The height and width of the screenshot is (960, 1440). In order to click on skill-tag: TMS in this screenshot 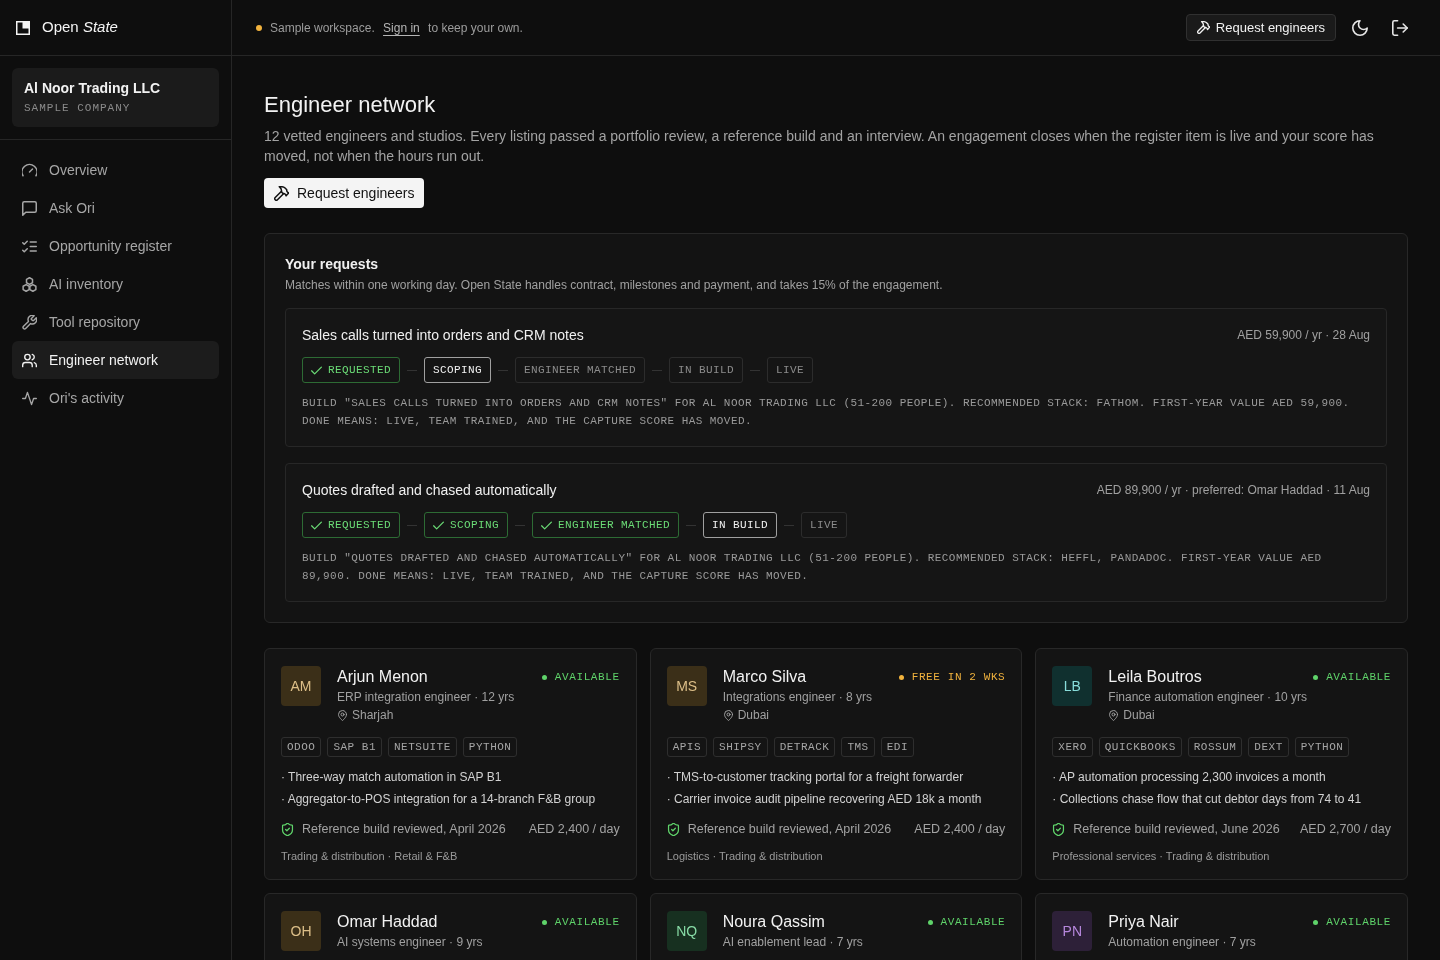, I will do `click(858, 747)`.